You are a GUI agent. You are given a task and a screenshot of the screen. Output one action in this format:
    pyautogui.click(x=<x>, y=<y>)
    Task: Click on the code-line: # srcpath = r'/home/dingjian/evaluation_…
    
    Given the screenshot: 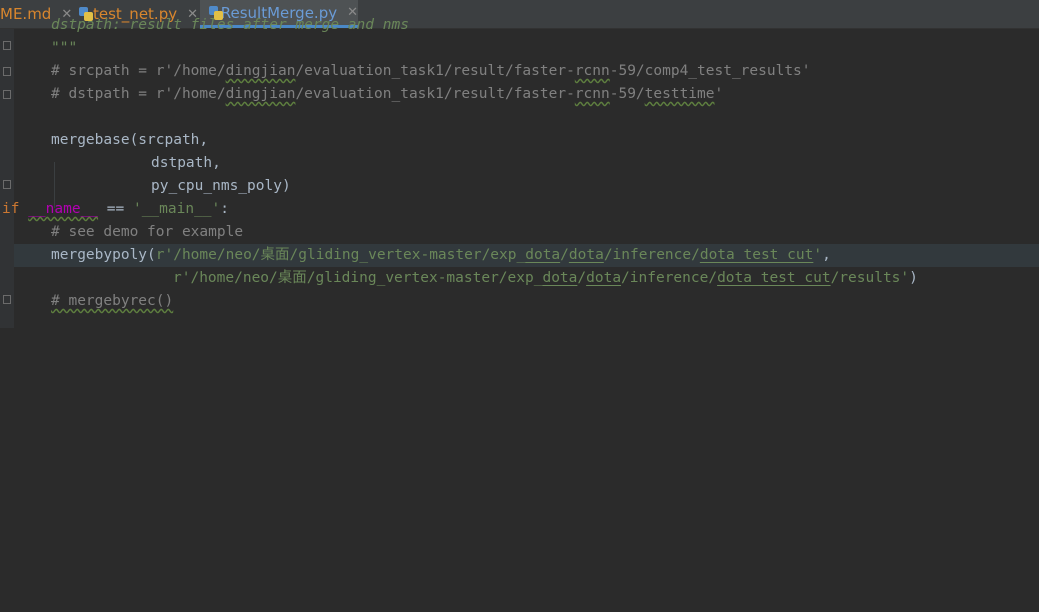 What is the action you would take?
    pyautogui.click(x=431, y=71)
    